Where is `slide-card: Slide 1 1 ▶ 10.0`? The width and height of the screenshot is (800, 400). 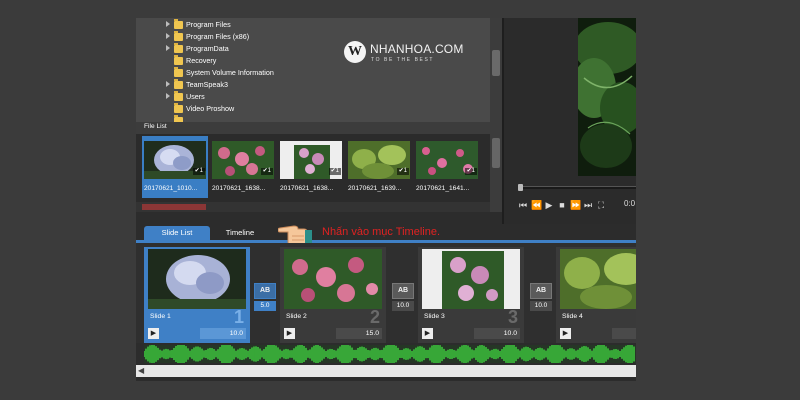 slide-card: Slide 1 1 ▶ 10.0 is located at coordinates (197, 295).